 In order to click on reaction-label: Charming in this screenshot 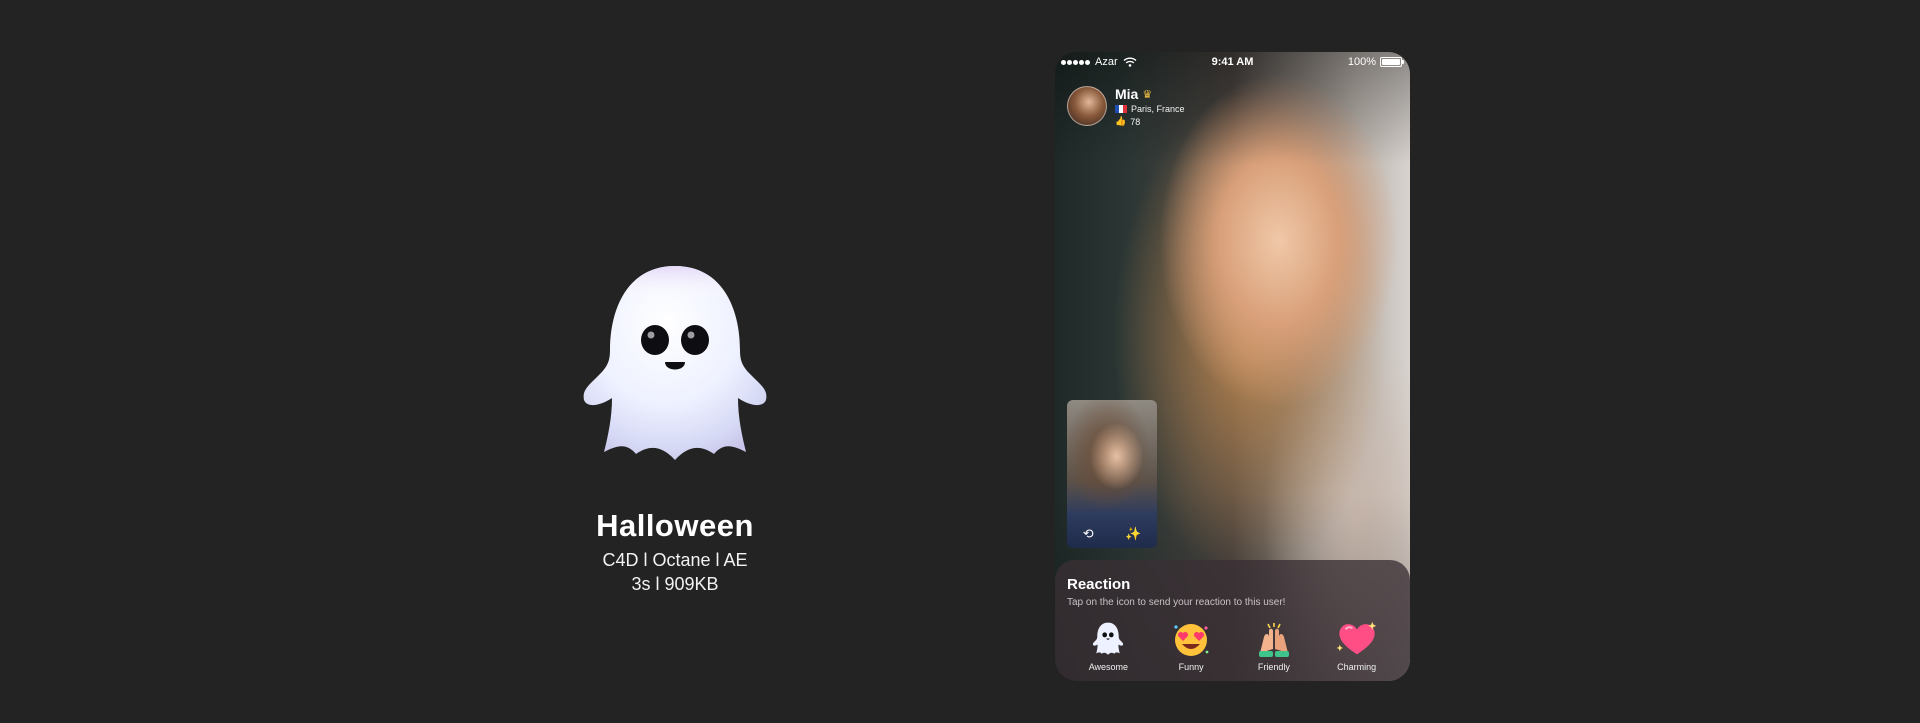, I will do `click(1357, 667)`.